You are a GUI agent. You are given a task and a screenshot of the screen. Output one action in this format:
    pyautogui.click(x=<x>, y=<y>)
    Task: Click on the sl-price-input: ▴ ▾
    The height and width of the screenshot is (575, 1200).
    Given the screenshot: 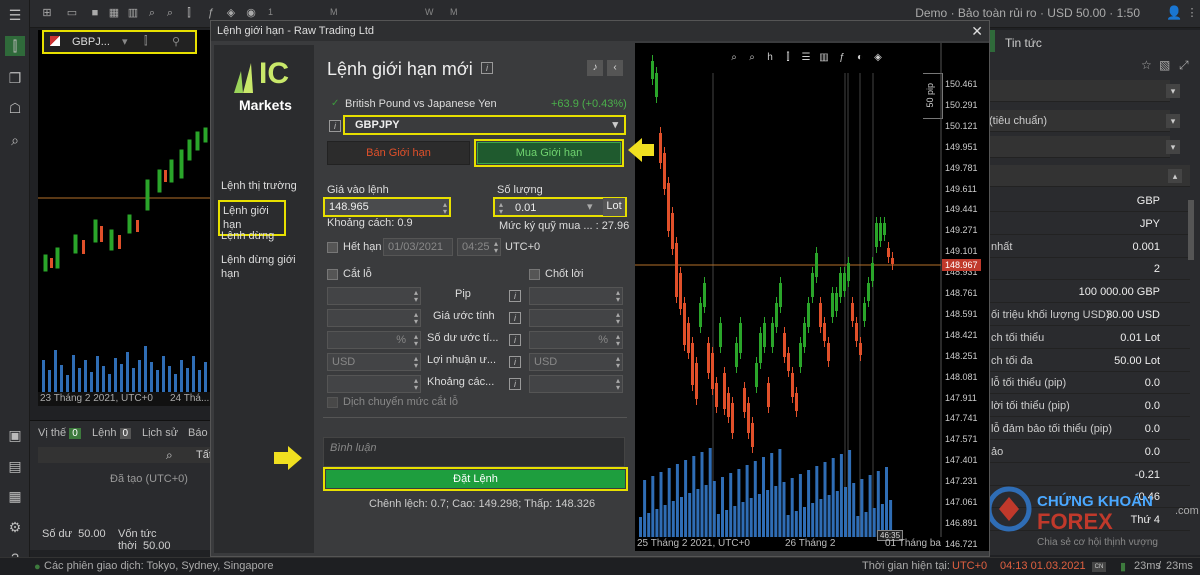 What is the action you would take?
    pyautogui.click(x=374, y=318)
    